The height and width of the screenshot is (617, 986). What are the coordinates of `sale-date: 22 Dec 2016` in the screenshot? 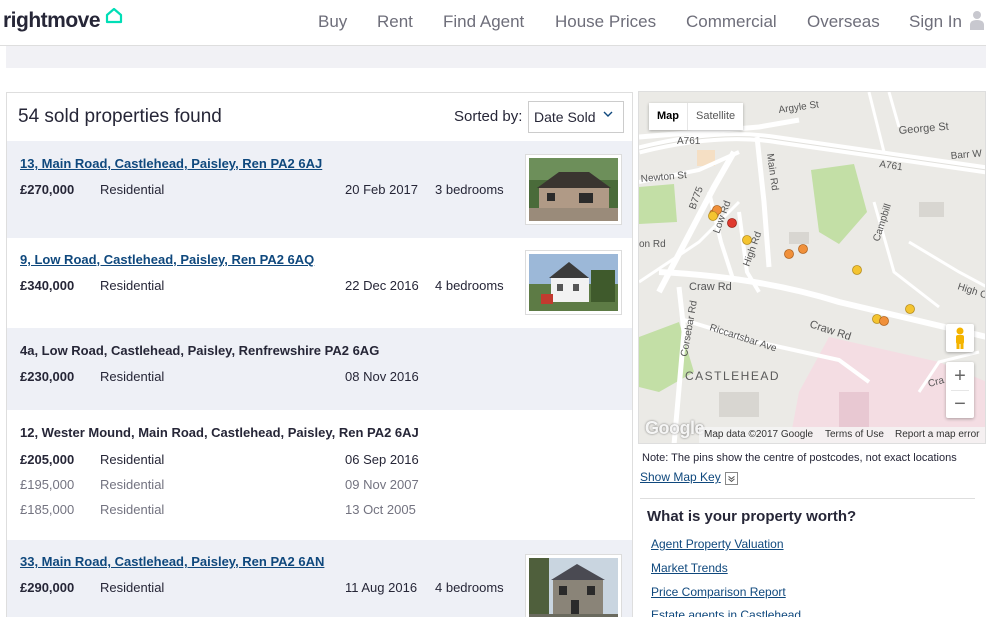 It's located at (382, 285).